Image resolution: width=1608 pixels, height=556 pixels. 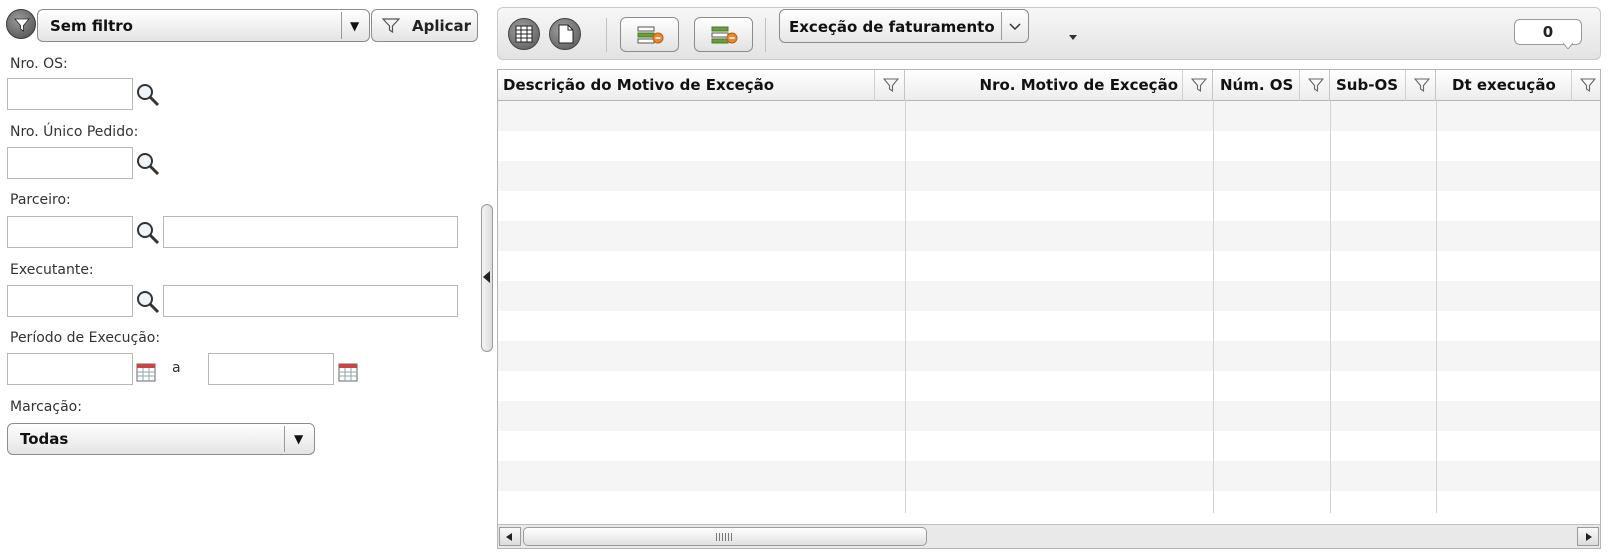 I want to click on column-header-label: Sub-OS, so click(x=1367, y=85).